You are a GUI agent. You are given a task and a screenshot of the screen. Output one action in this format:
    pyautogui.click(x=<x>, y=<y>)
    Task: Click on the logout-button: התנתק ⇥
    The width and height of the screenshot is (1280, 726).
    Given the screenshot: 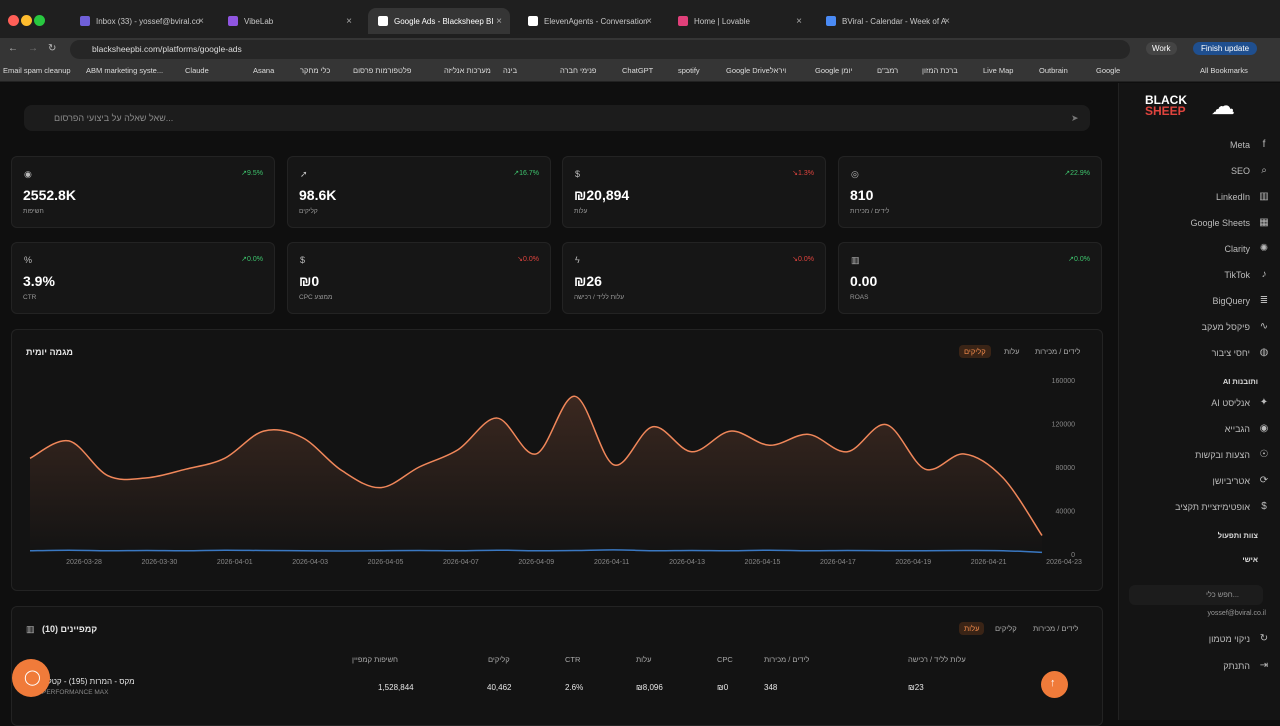 What is the action you would take?
    pyautogui.click(x=1246, y=665)
    